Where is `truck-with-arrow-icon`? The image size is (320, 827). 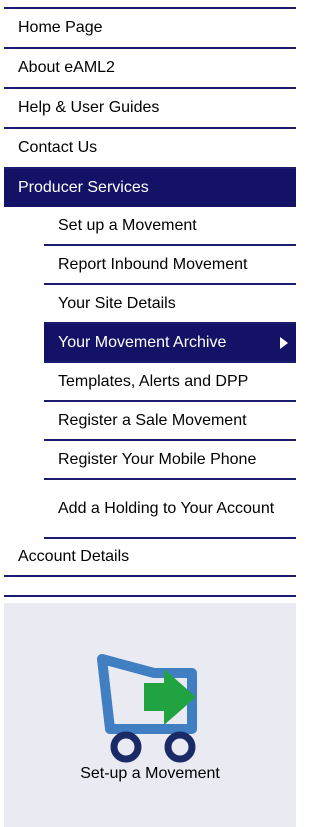
truck-with-arrow-icon is located at coordinates (147, 708).